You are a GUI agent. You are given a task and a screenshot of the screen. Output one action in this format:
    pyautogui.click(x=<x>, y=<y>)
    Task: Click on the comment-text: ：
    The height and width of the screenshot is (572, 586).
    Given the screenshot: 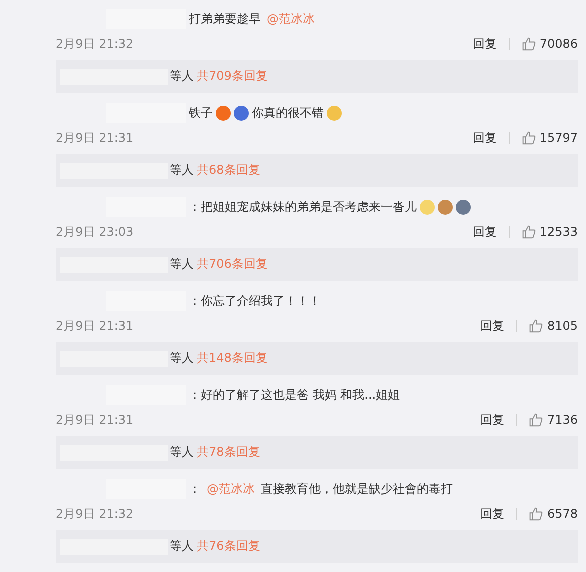 What is the action you would take?
    pyautogui.click(x=195, y=489)
    